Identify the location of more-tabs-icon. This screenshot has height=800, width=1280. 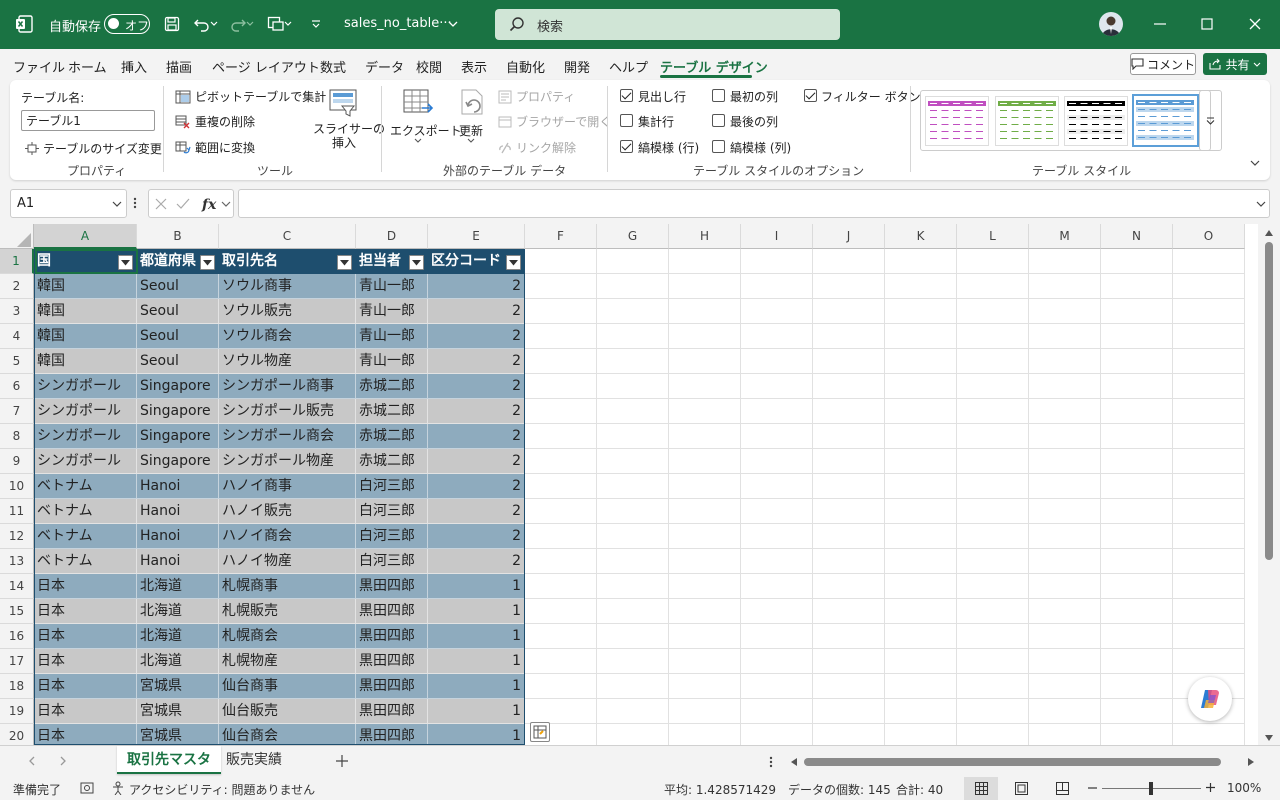
(771, 762).